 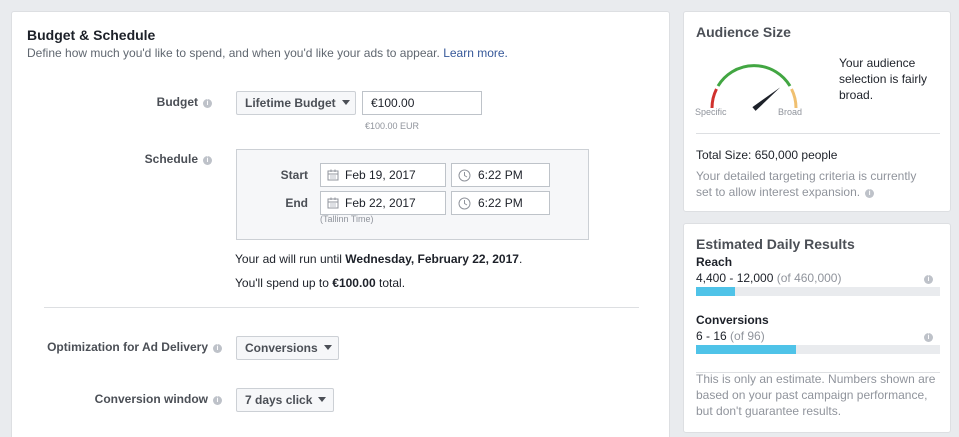 I want to click on conversion-window-dropdown: 7 days click, so click(x=285, y=400).